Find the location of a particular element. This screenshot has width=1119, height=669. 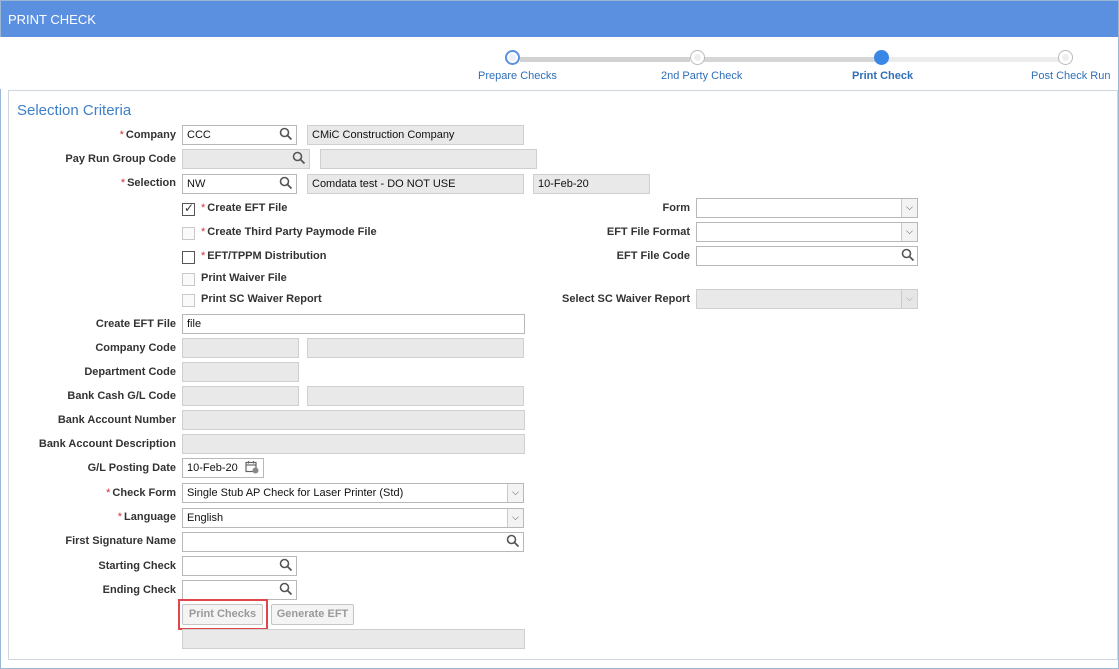

language-select: English is located at coordinates (353, 518).